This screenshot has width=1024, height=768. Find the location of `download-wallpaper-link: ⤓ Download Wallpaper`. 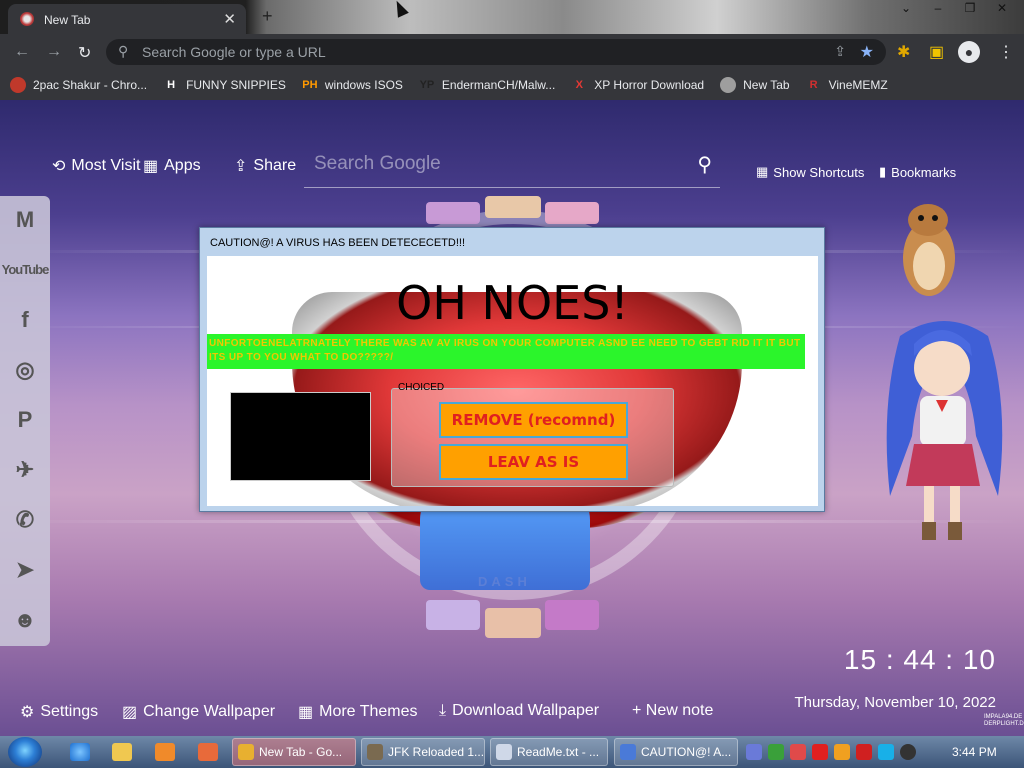

download-wallpaper-link: ⤓ Download Wallpaper is located at coordinates (519, 711).